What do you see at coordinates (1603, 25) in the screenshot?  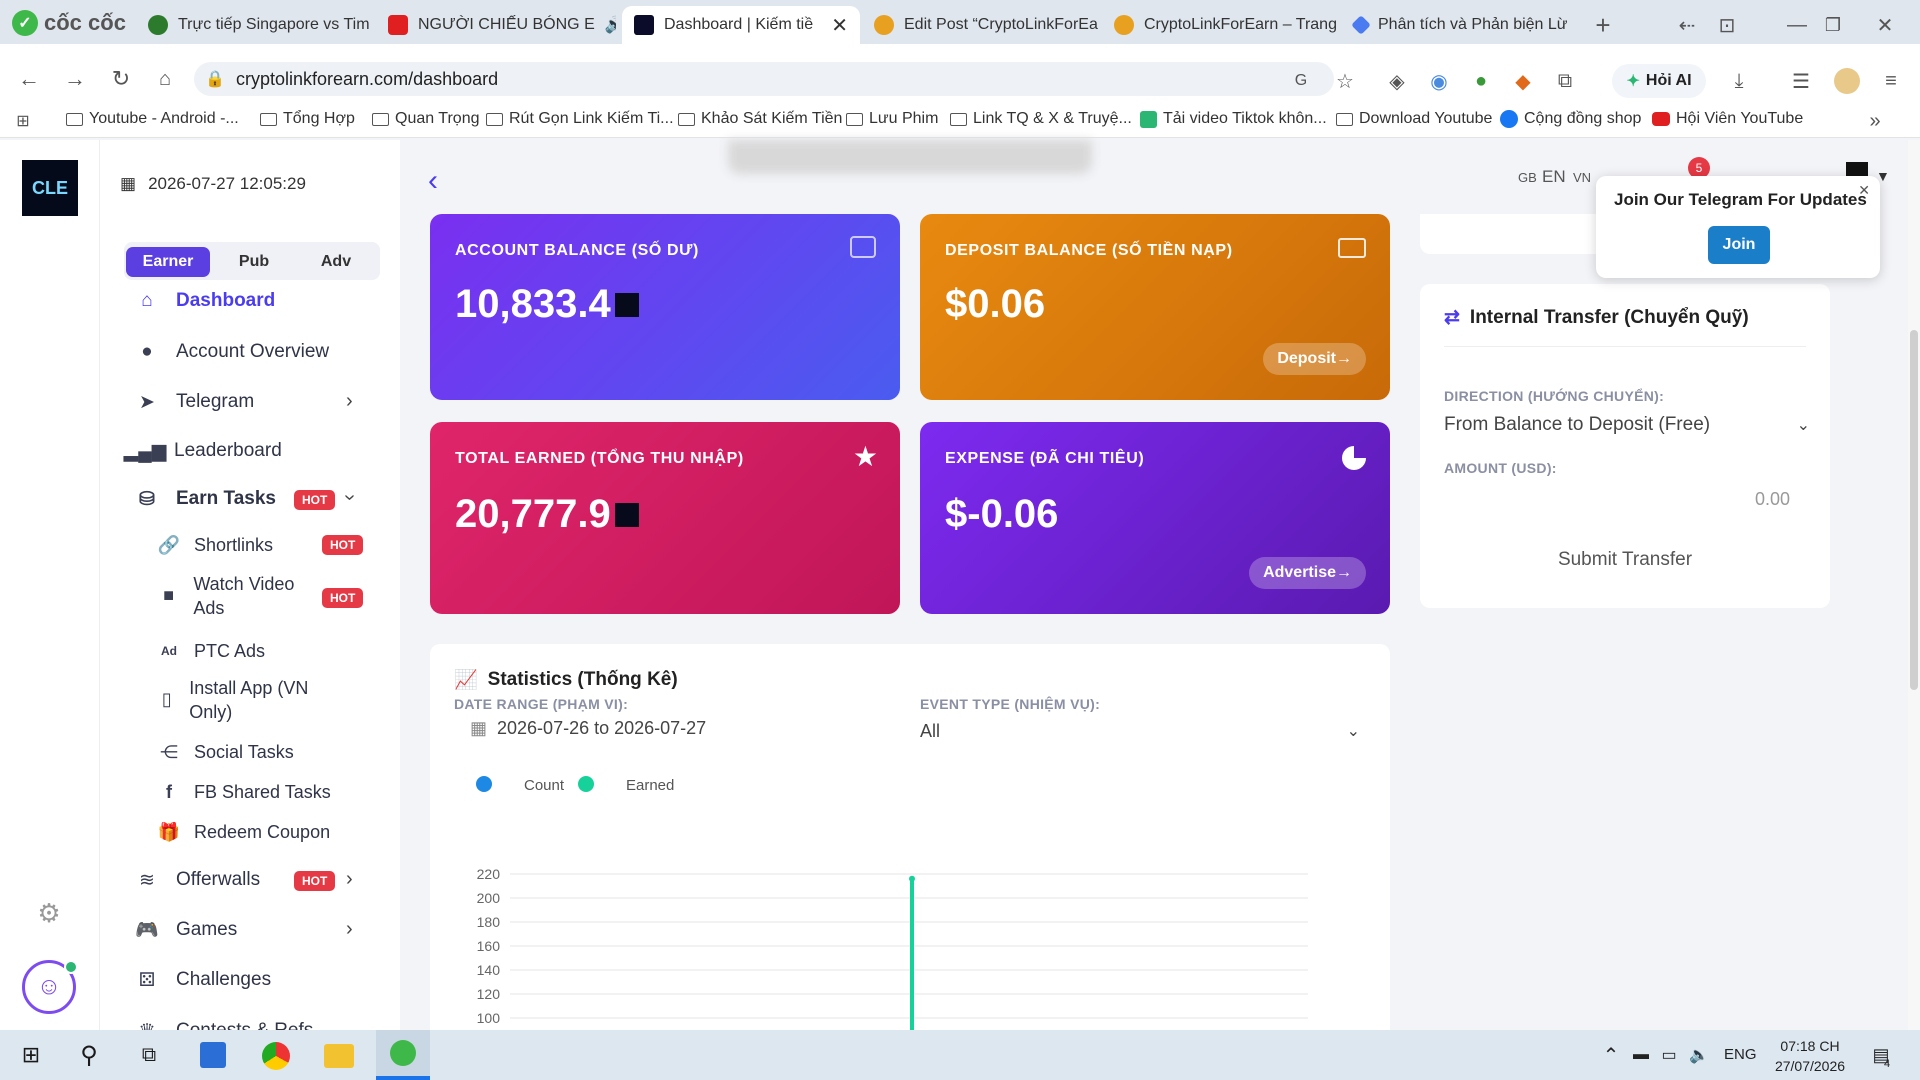 I see `new-tab-icon: +` at bounding box center [1603, 25].